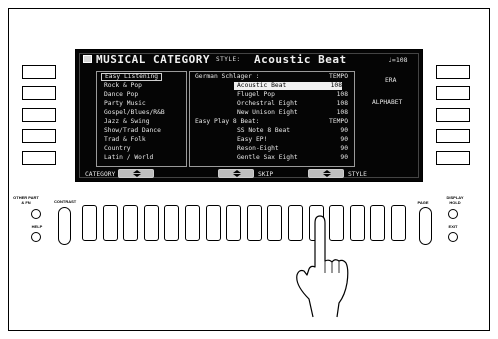  Describe the element at coordinates (125, 140) in the screenshot. I see `category-item-trad-folk: Trad & Folk` at that location.